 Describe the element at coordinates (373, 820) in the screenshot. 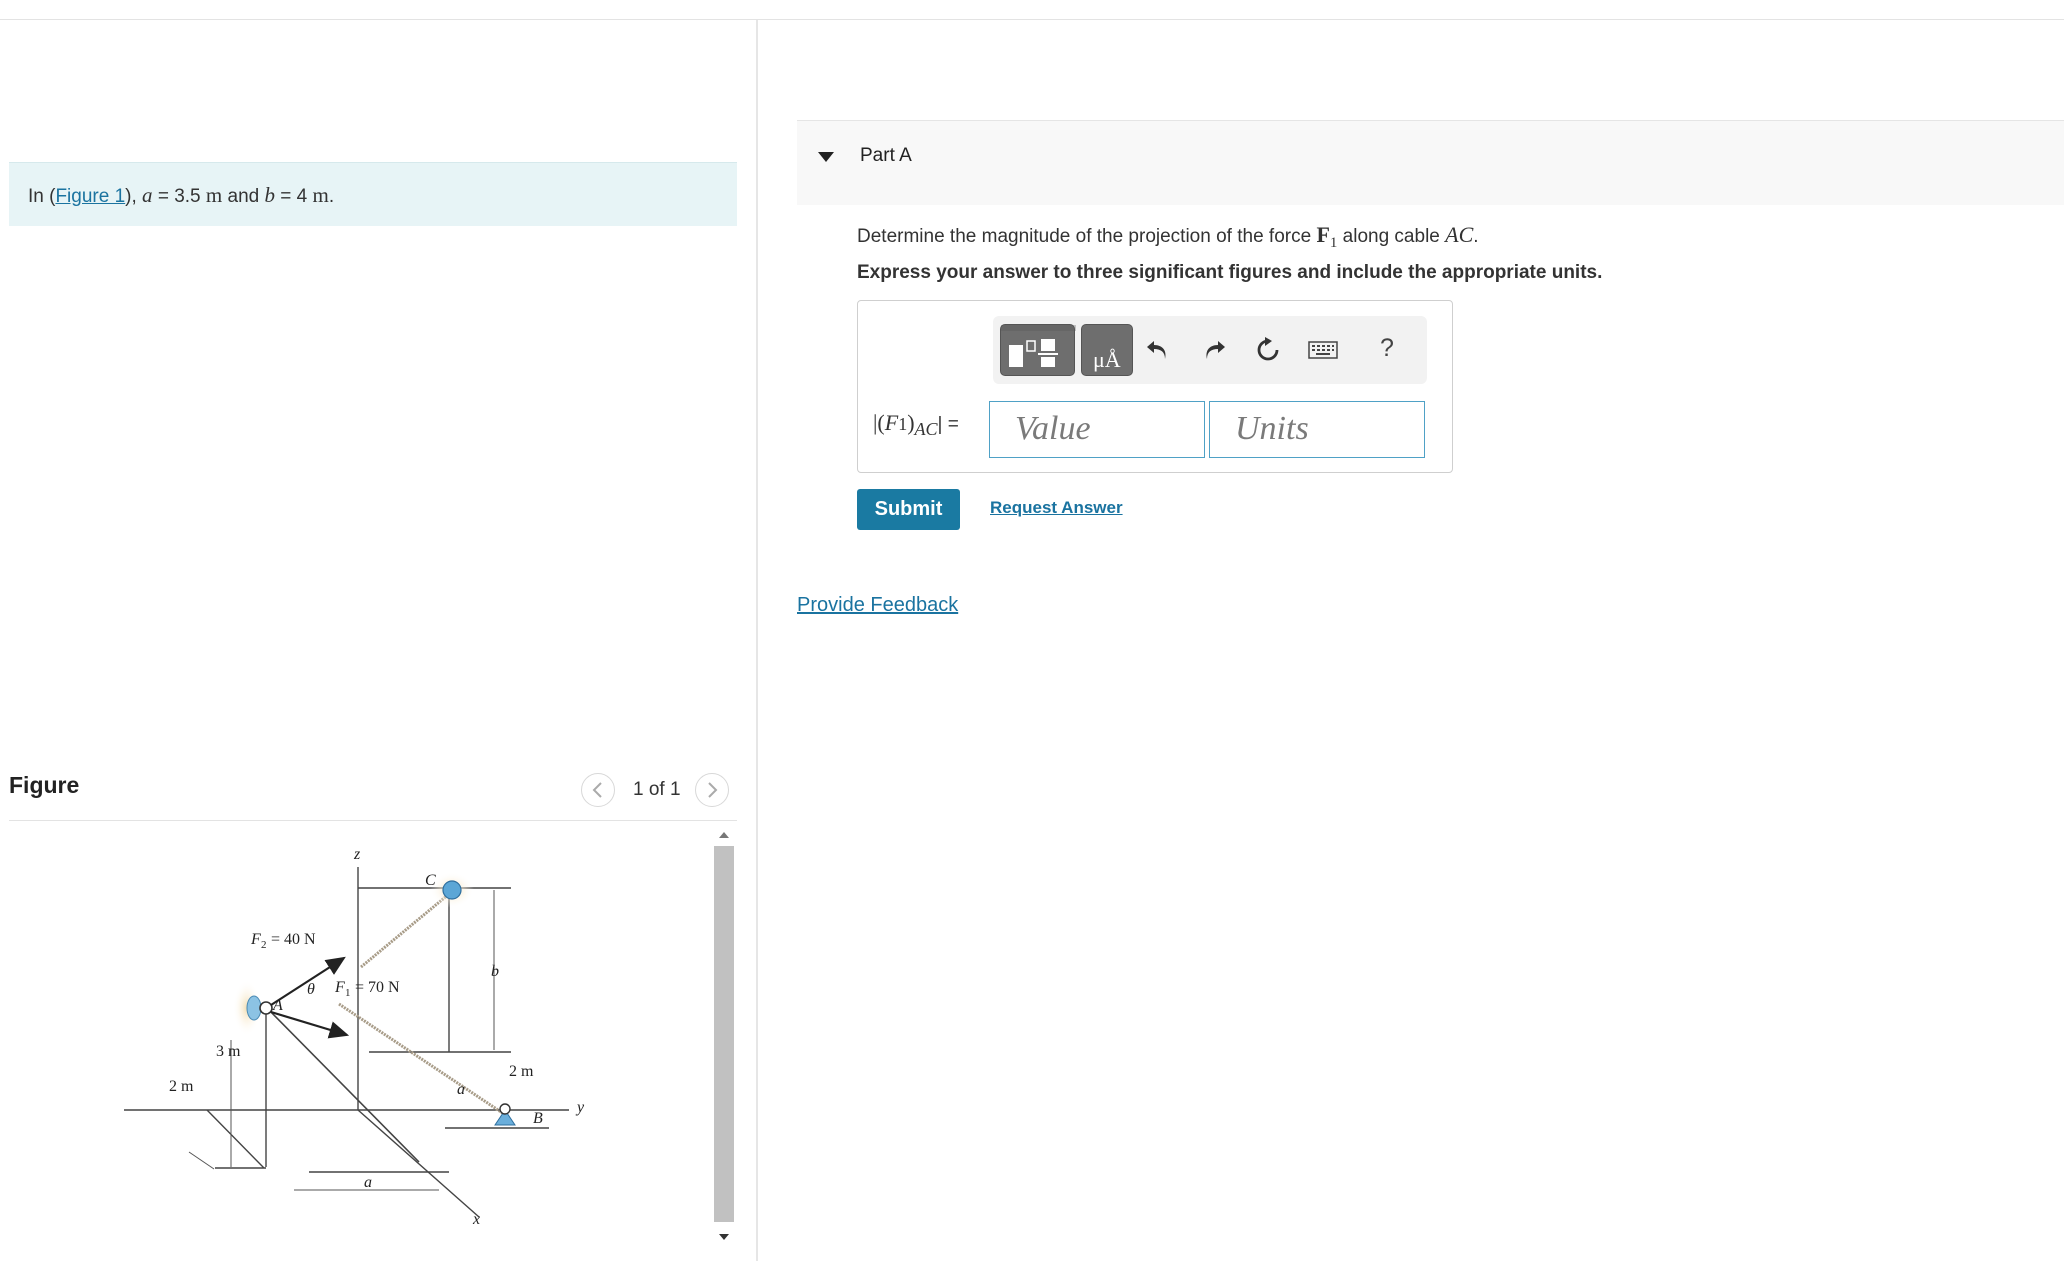

I see `figure-rule` at that location.